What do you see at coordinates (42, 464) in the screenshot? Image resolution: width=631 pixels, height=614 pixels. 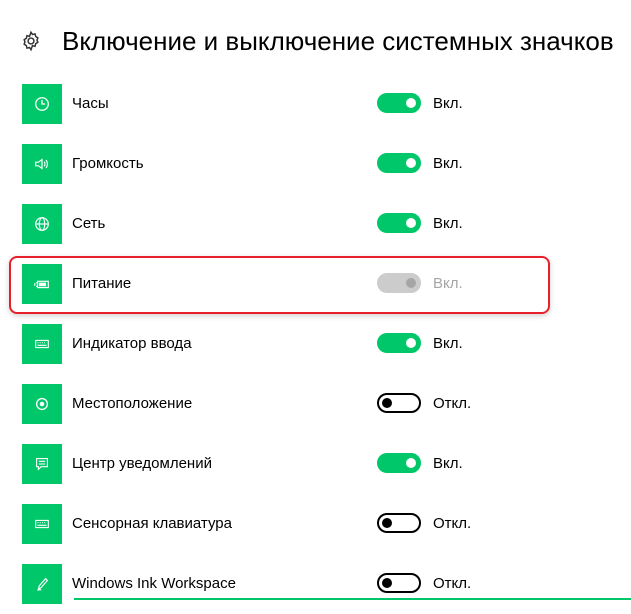 I see `notification-icon` at bounding box center [42, 464].